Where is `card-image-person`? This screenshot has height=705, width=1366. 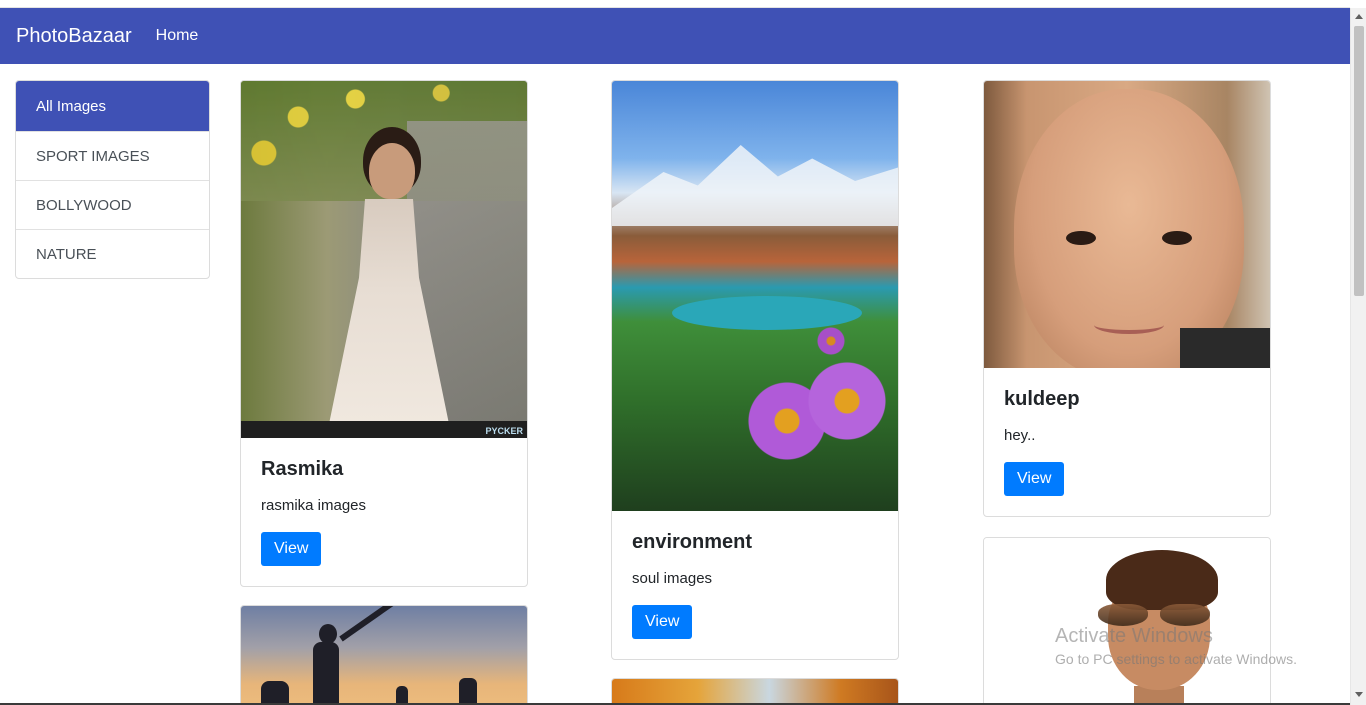
card-image-person is located at coordinates (1127, 621).